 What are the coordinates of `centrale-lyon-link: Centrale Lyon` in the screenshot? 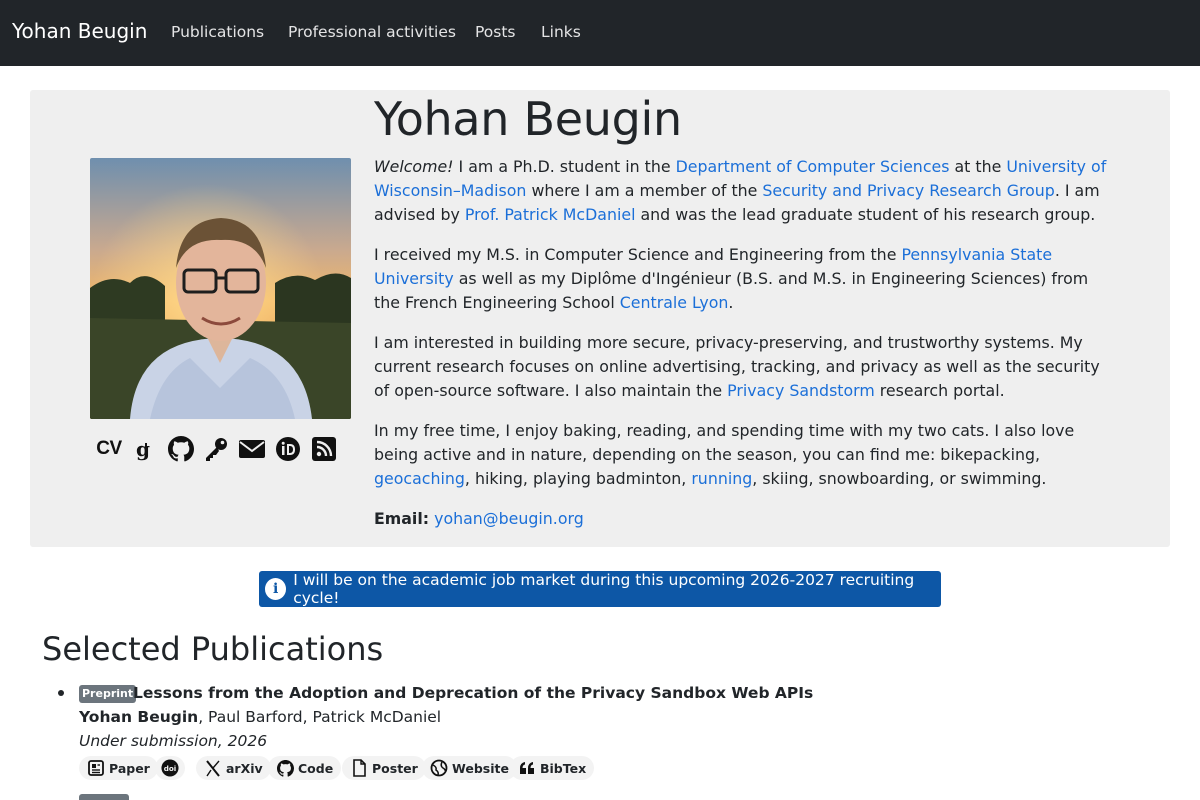 It's located at (674, 302).